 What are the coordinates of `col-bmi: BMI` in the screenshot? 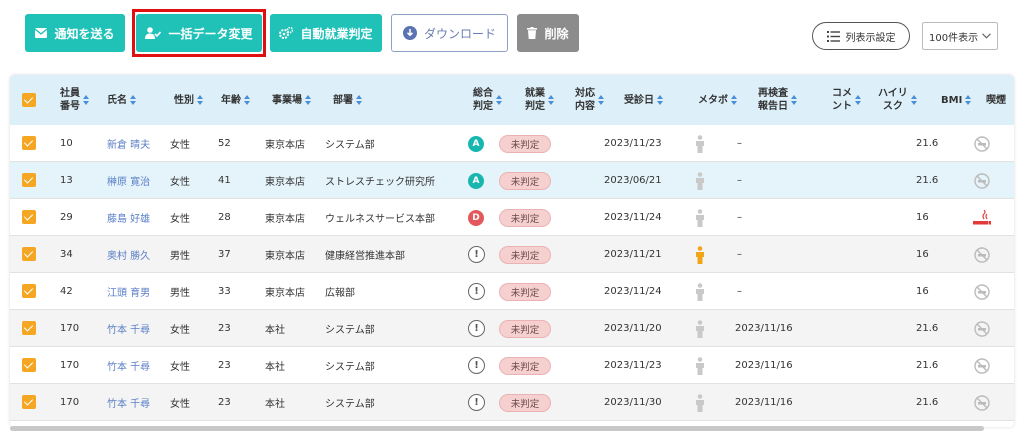 It's located at (956, 100).